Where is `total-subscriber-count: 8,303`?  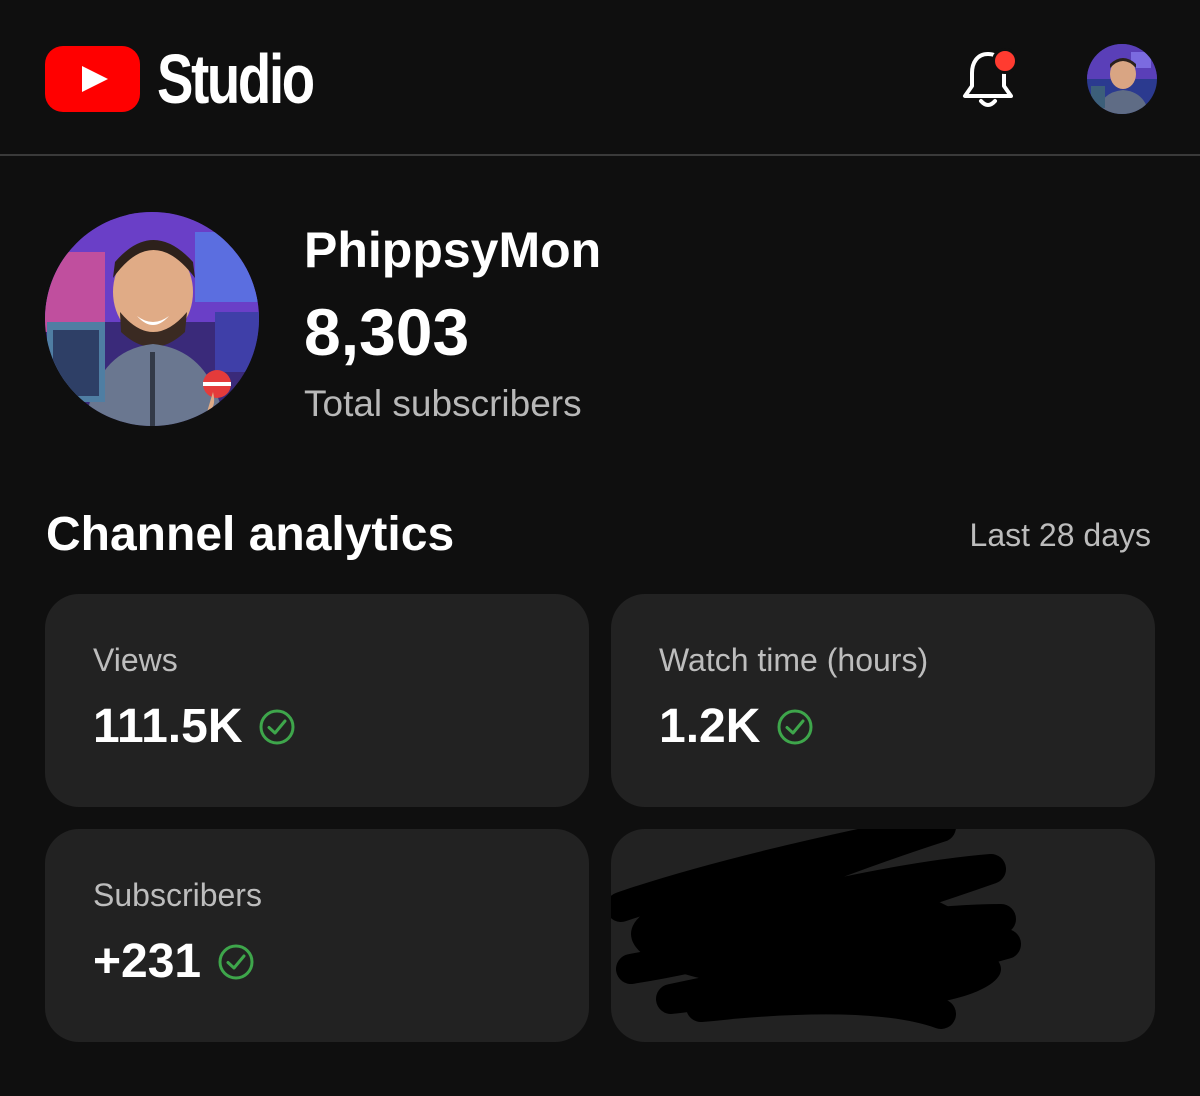
total-subscriber-count: 8,303 is located at coordinates (387, 332).